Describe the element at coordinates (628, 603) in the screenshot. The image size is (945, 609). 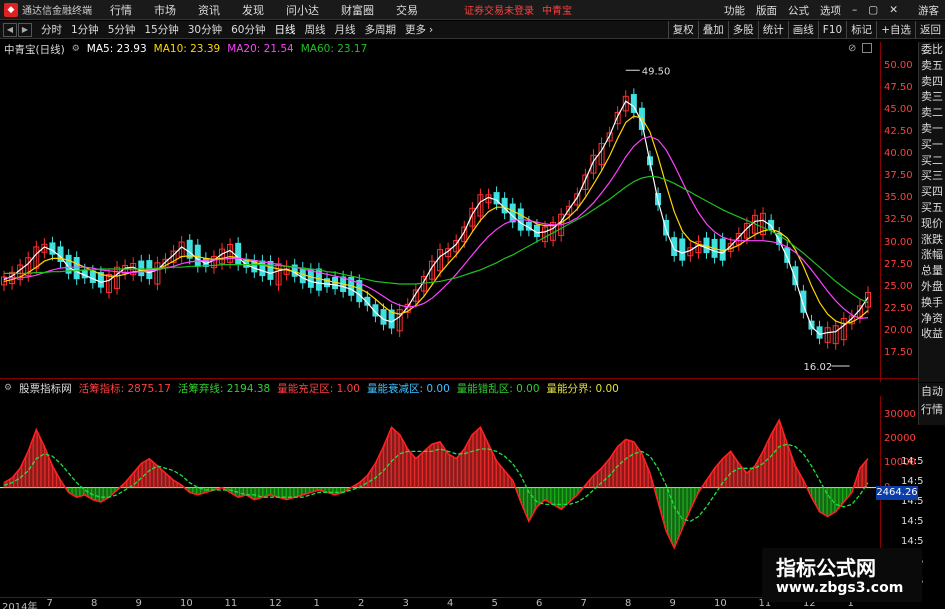
I see `date-label: 8` at that location.